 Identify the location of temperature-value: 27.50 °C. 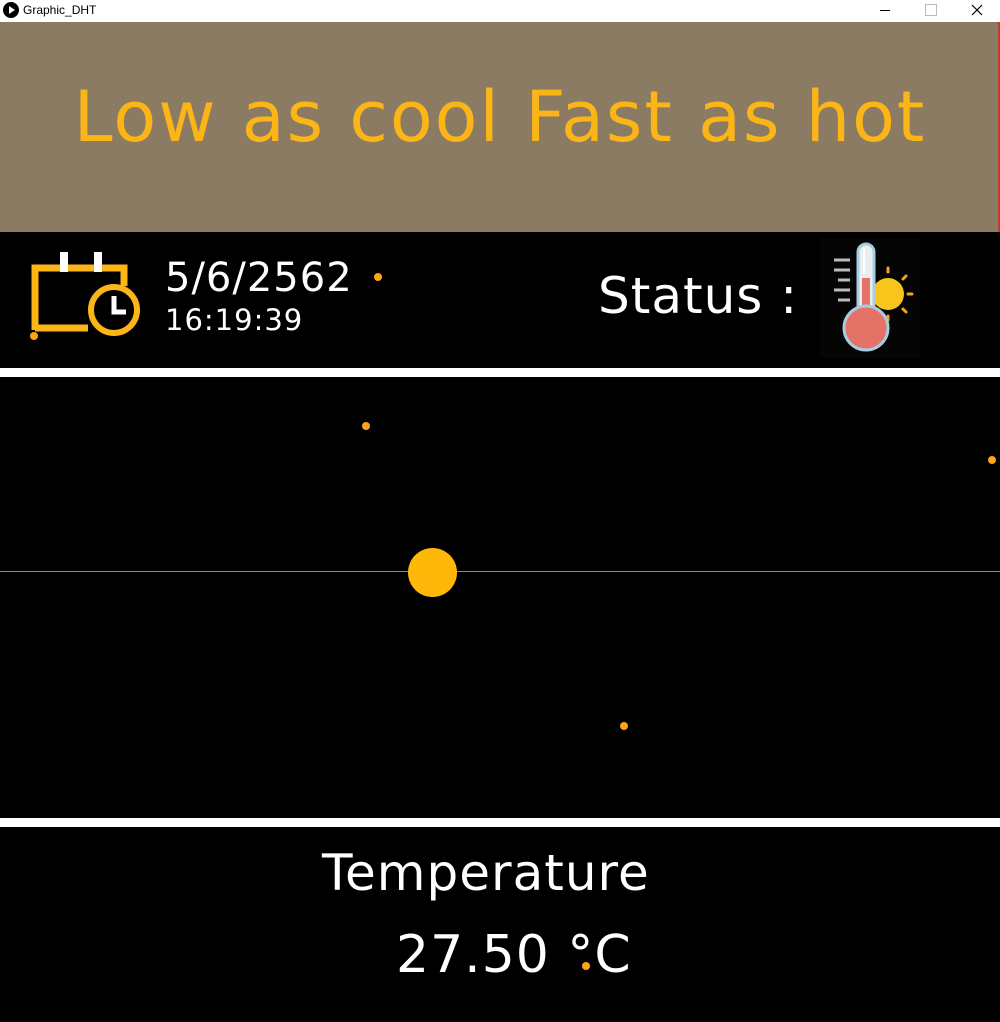
(514, 955).